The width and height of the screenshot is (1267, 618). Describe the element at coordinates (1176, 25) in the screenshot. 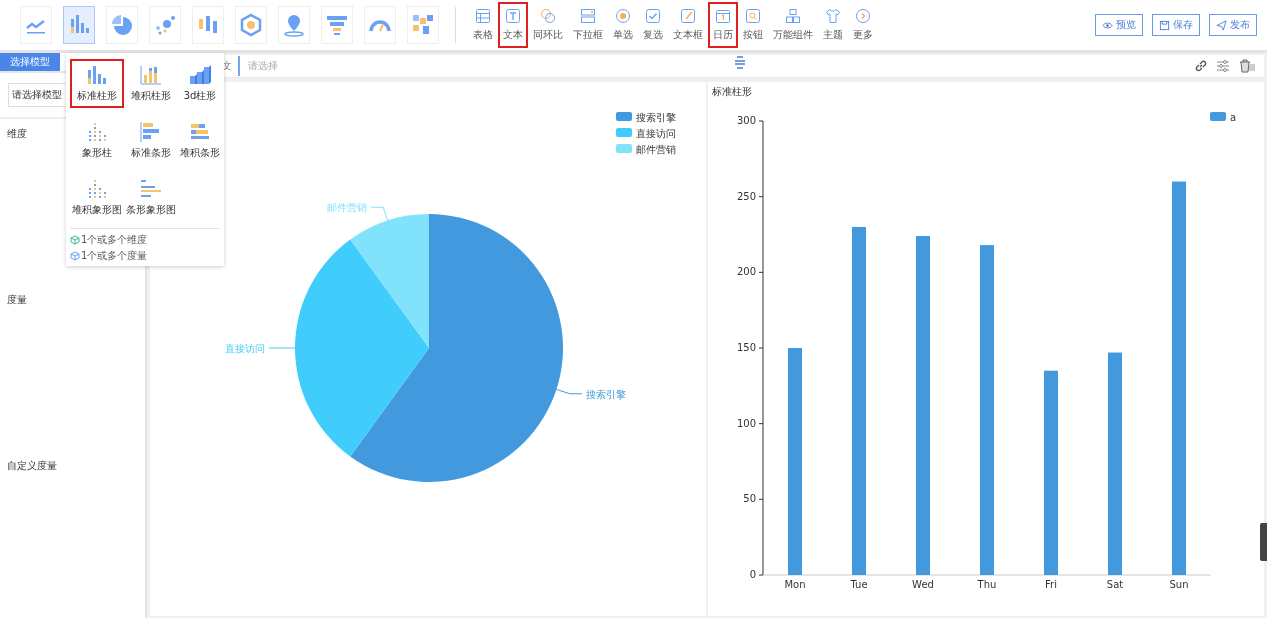

I see `toolbar-button: 保存` at that location.